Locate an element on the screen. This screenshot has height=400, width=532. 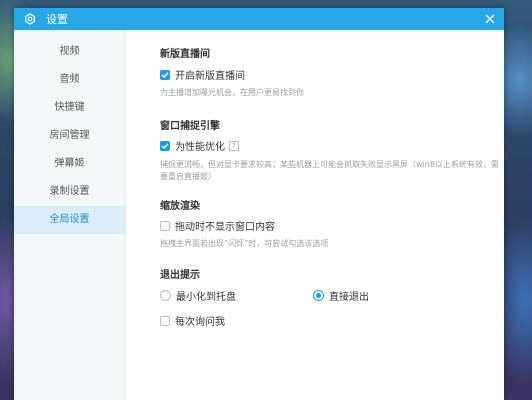
help-icon: ? is located at coordinates (234, 145).